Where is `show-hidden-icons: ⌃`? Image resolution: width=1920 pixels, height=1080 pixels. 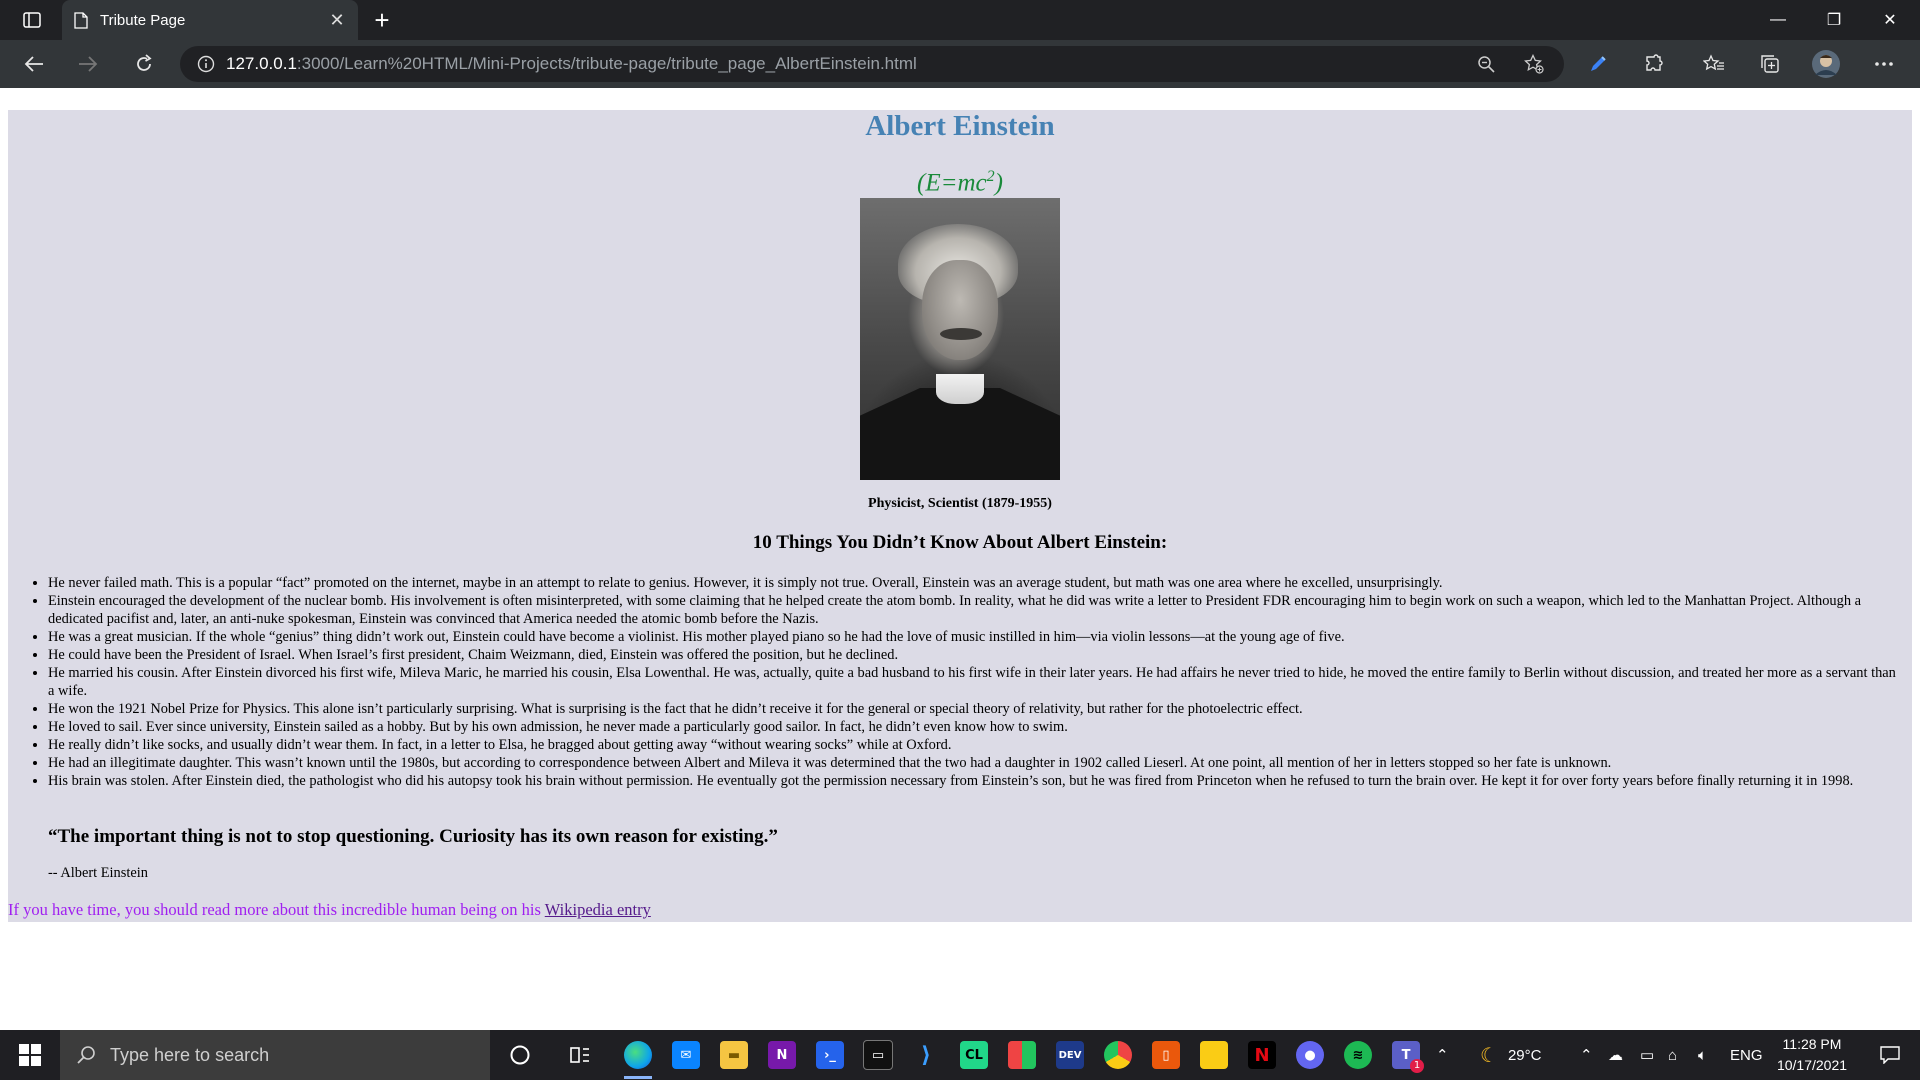 show-hidden-icons: ⌃ is located at coordinates (1586, 1055).